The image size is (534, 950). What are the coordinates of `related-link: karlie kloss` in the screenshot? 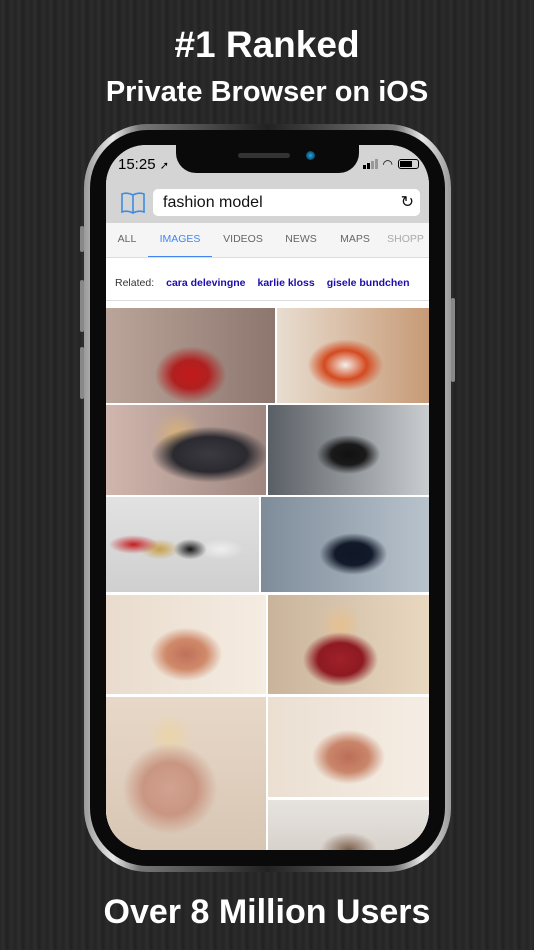 It's located at (285, 283).